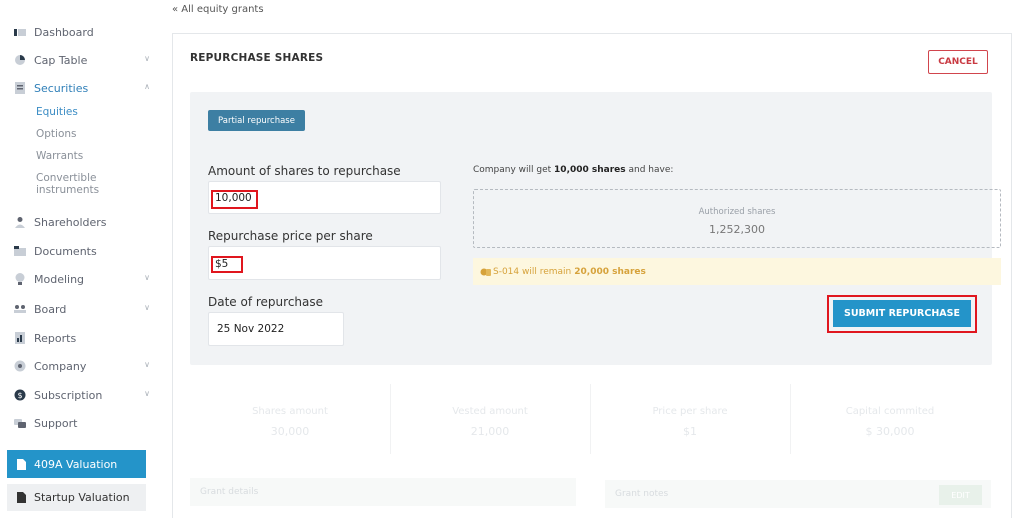  I want to click on chevron-up-icon: ∧, so click(147, 86).